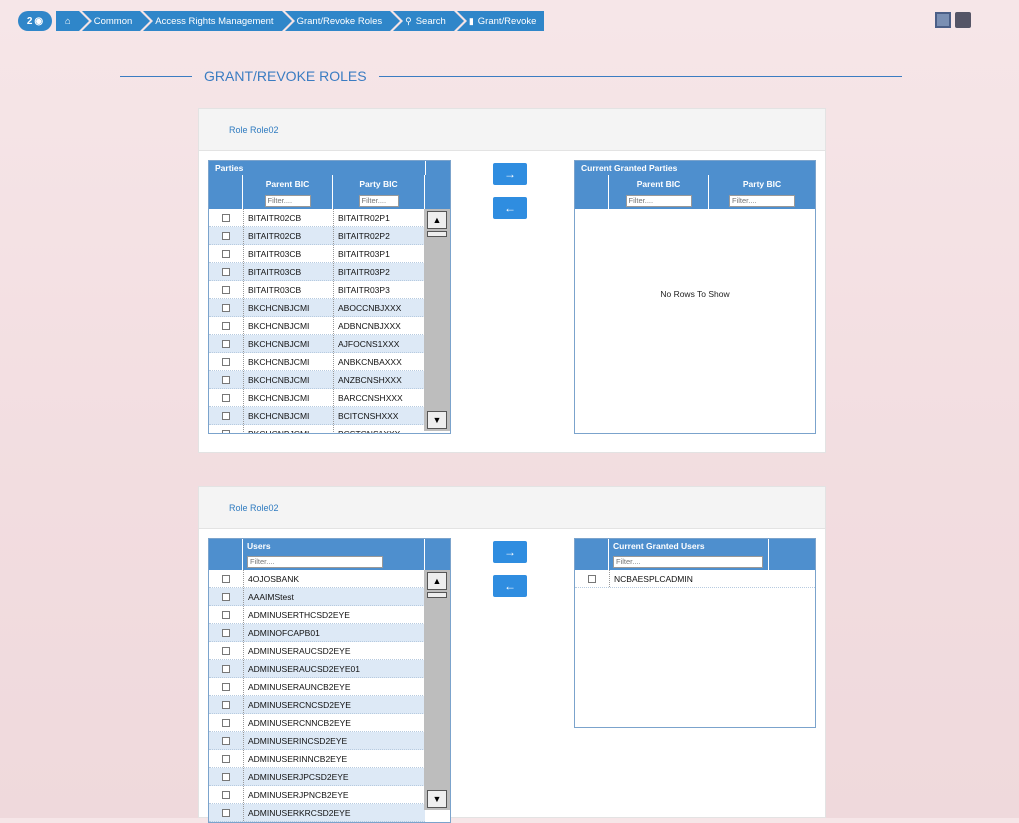  I want to click on table-row: ADMINUSERCNNCB2EYE, so click(317, 723).